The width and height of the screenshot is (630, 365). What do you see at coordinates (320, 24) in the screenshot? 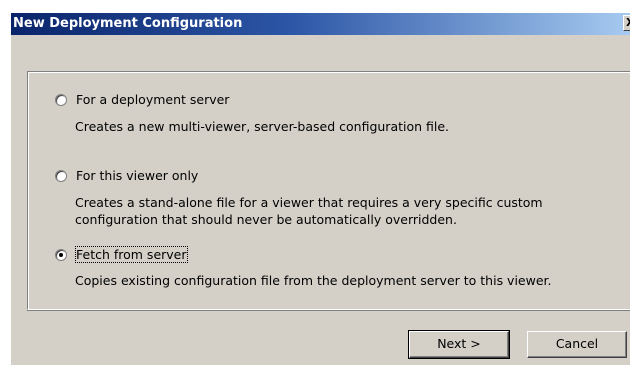
I see `title-bar: New Deployment Configuration X` at bounding box center [320, 24].